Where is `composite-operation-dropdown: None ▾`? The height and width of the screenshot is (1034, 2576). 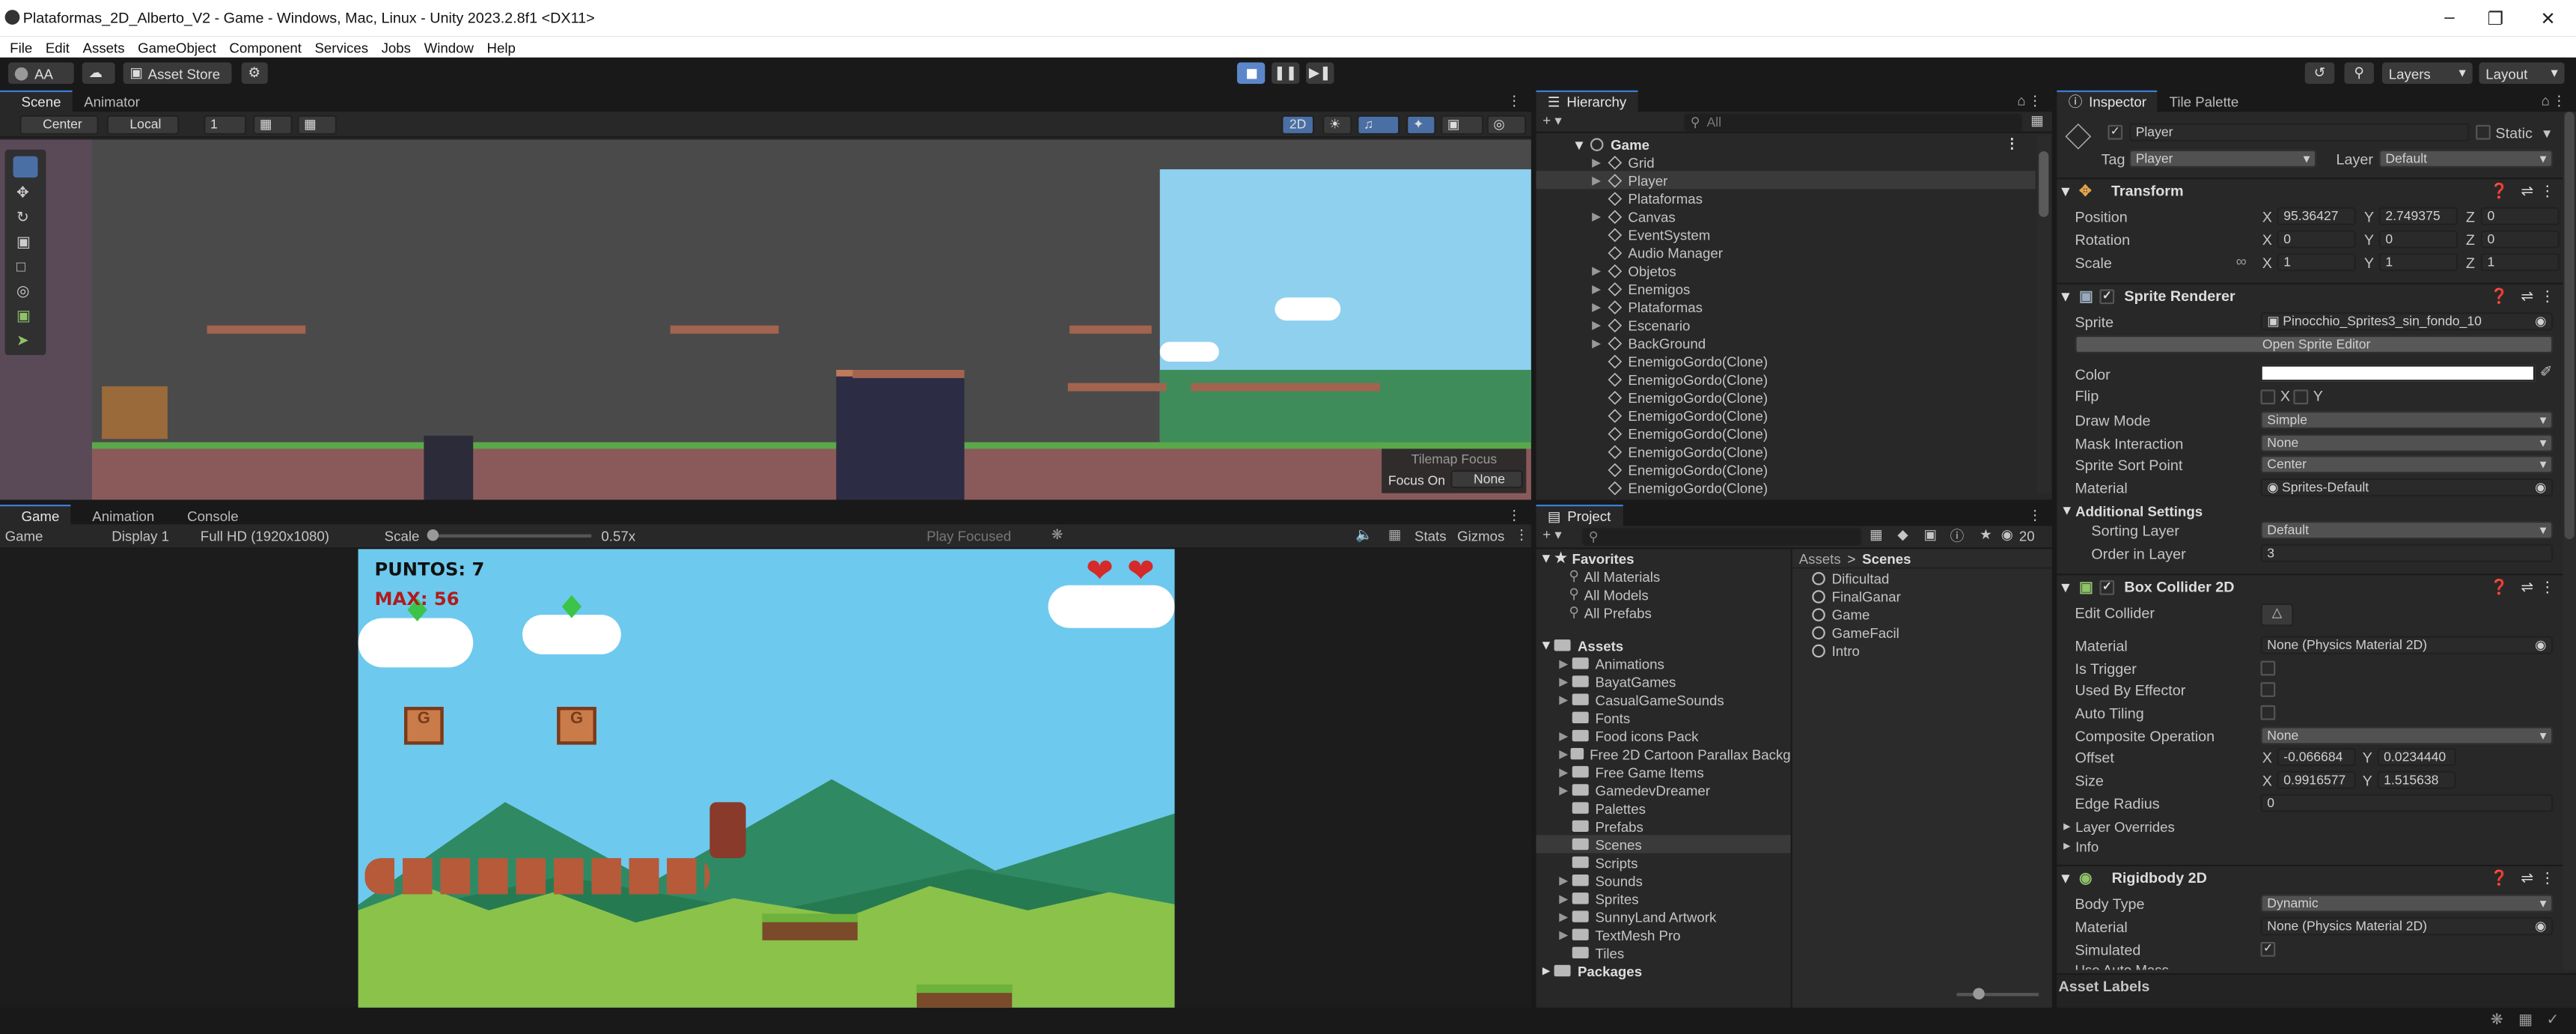
composite-operation-dropdown: None ▾ is located at coordinates (2407, 735).